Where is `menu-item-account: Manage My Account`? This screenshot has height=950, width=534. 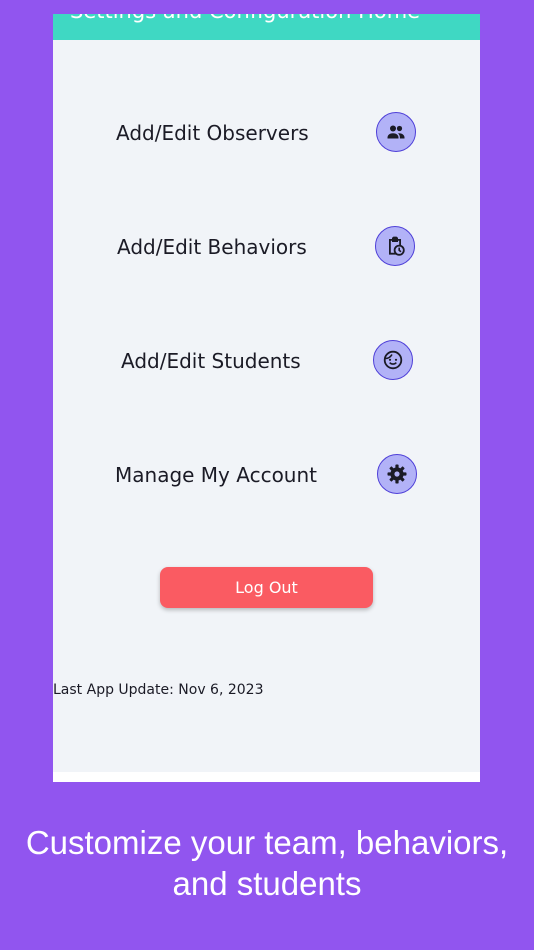
menu-item-account: Manage My Account is located at coordinates (266, 475).